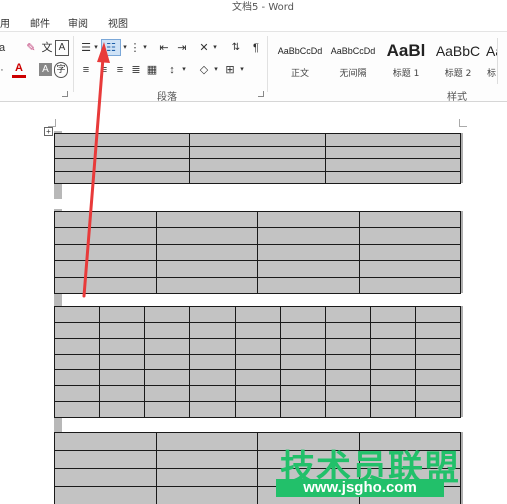 The image size is (507, 504). I want to click on annotation-arrow, so click(96, 170).